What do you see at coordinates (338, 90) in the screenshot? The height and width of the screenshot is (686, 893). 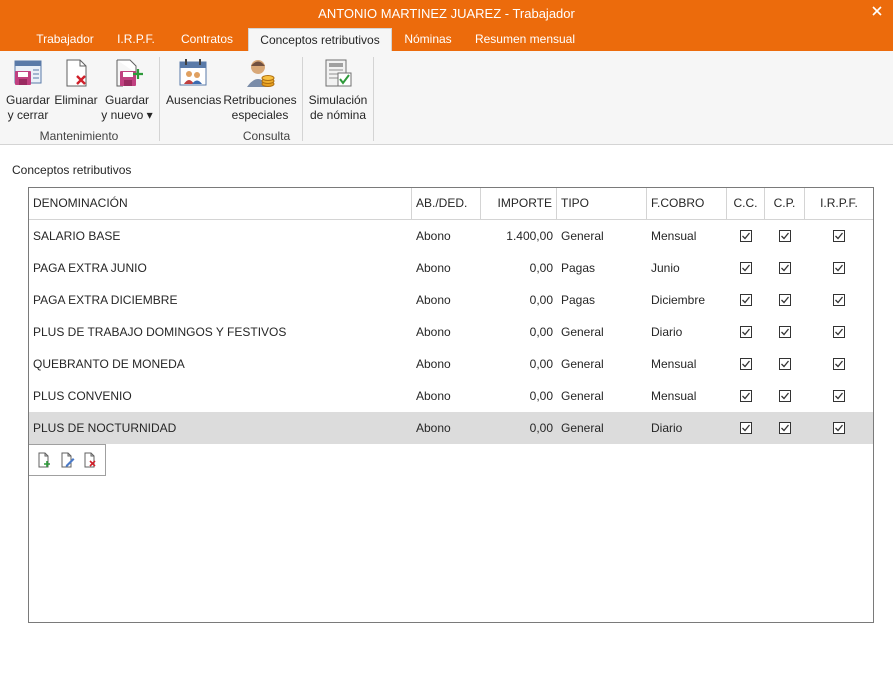 I see `payroll-simulation-button: Simulación de nómina` at bounding box center [338, 90].